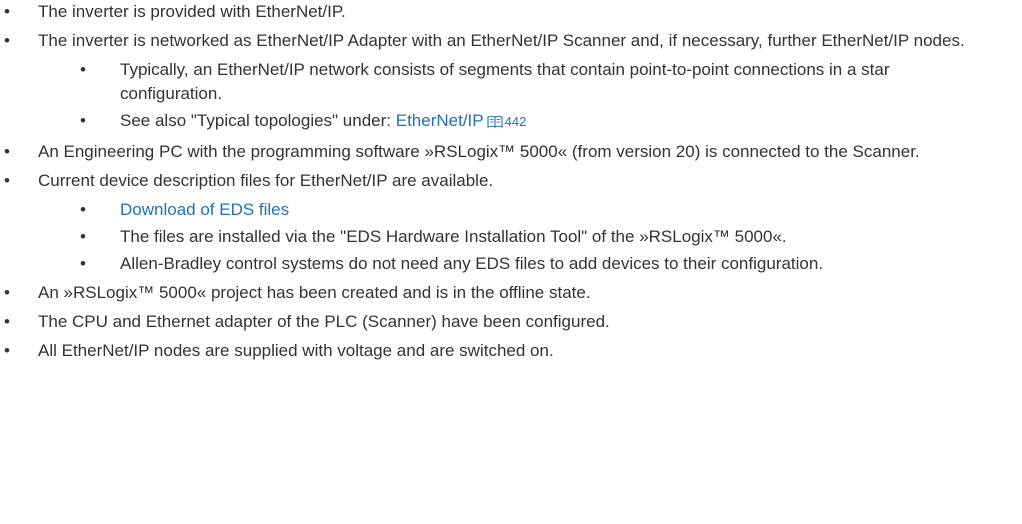 Image resolution: width=1022 pixels, height=524 pixels. What do you see at coordinates (495, 123) in the screenshot?
I see `book-icon` at bounding box center [495, 123].